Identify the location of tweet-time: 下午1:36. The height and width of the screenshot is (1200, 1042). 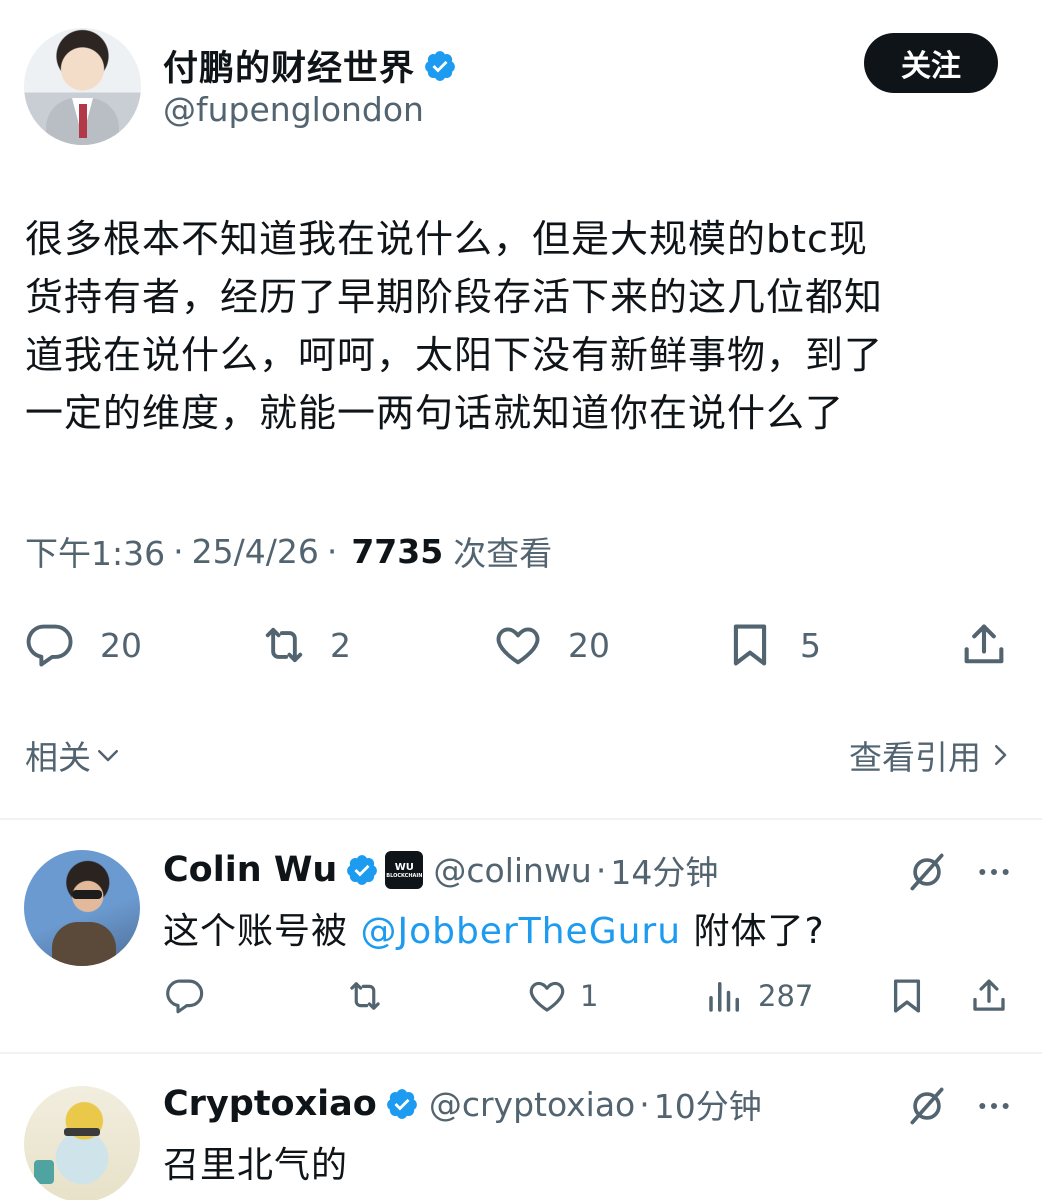
(95, 551).